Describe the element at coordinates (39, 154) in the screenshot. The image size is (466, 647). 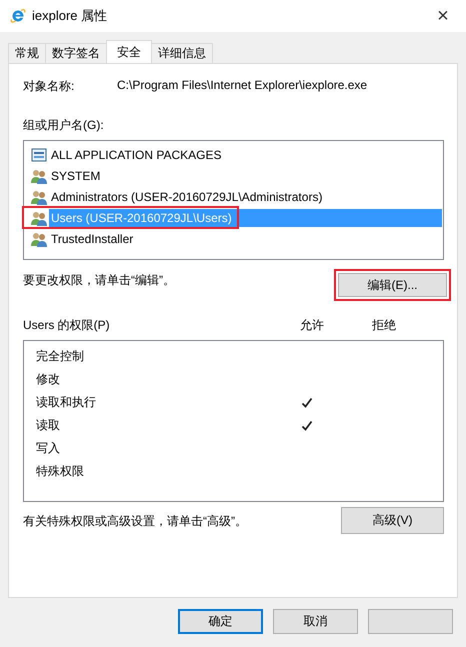
I see `package-icon` at that location.